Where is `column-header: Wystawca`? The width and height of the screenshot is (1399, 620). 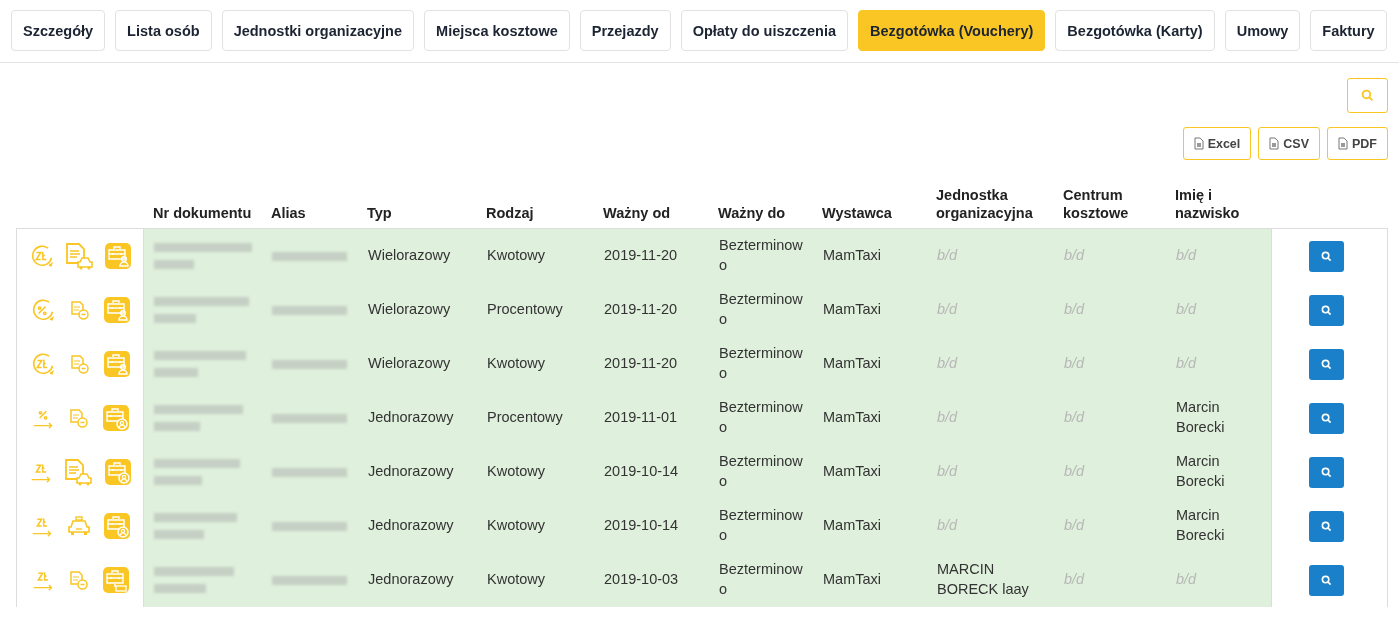
column-header: Wystawca is located at coordinates (857, 212).